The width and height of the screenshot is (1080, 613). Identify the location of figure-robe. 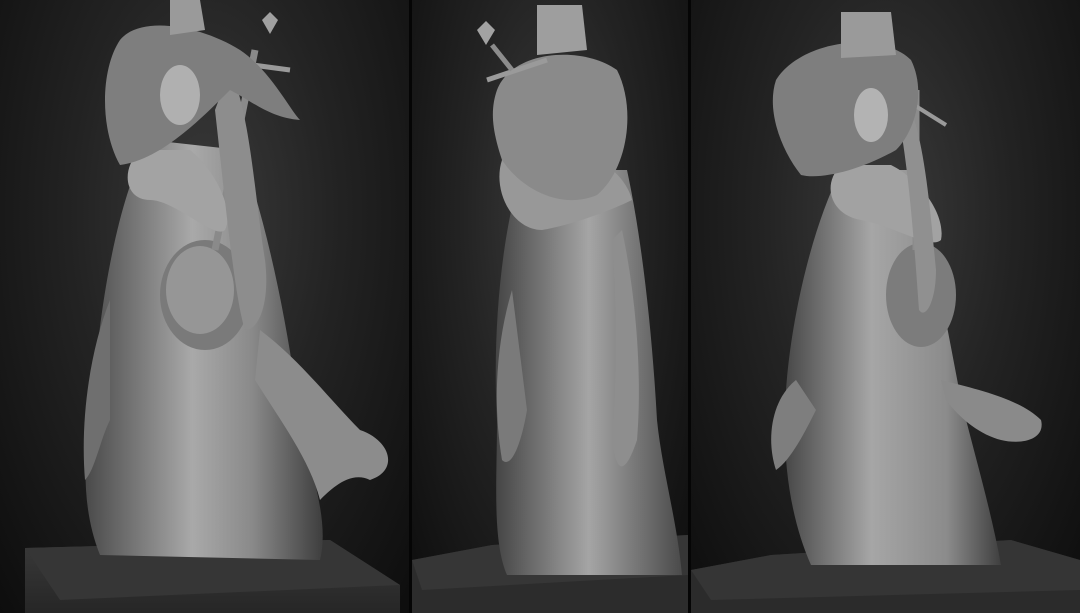
(588, 372).